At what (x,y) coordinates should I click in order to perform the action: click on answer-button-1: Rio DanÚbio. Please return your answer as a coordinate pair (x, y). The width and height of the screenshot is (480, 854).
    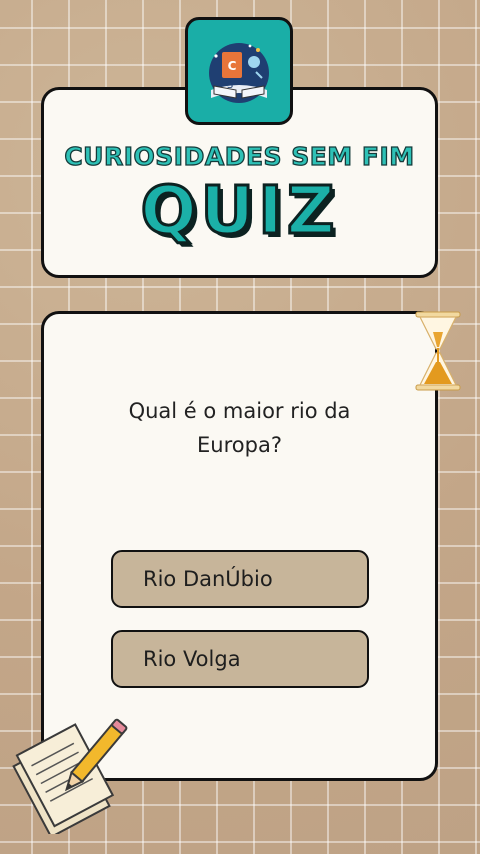
    Looking at the image, I should click on (240, 579).